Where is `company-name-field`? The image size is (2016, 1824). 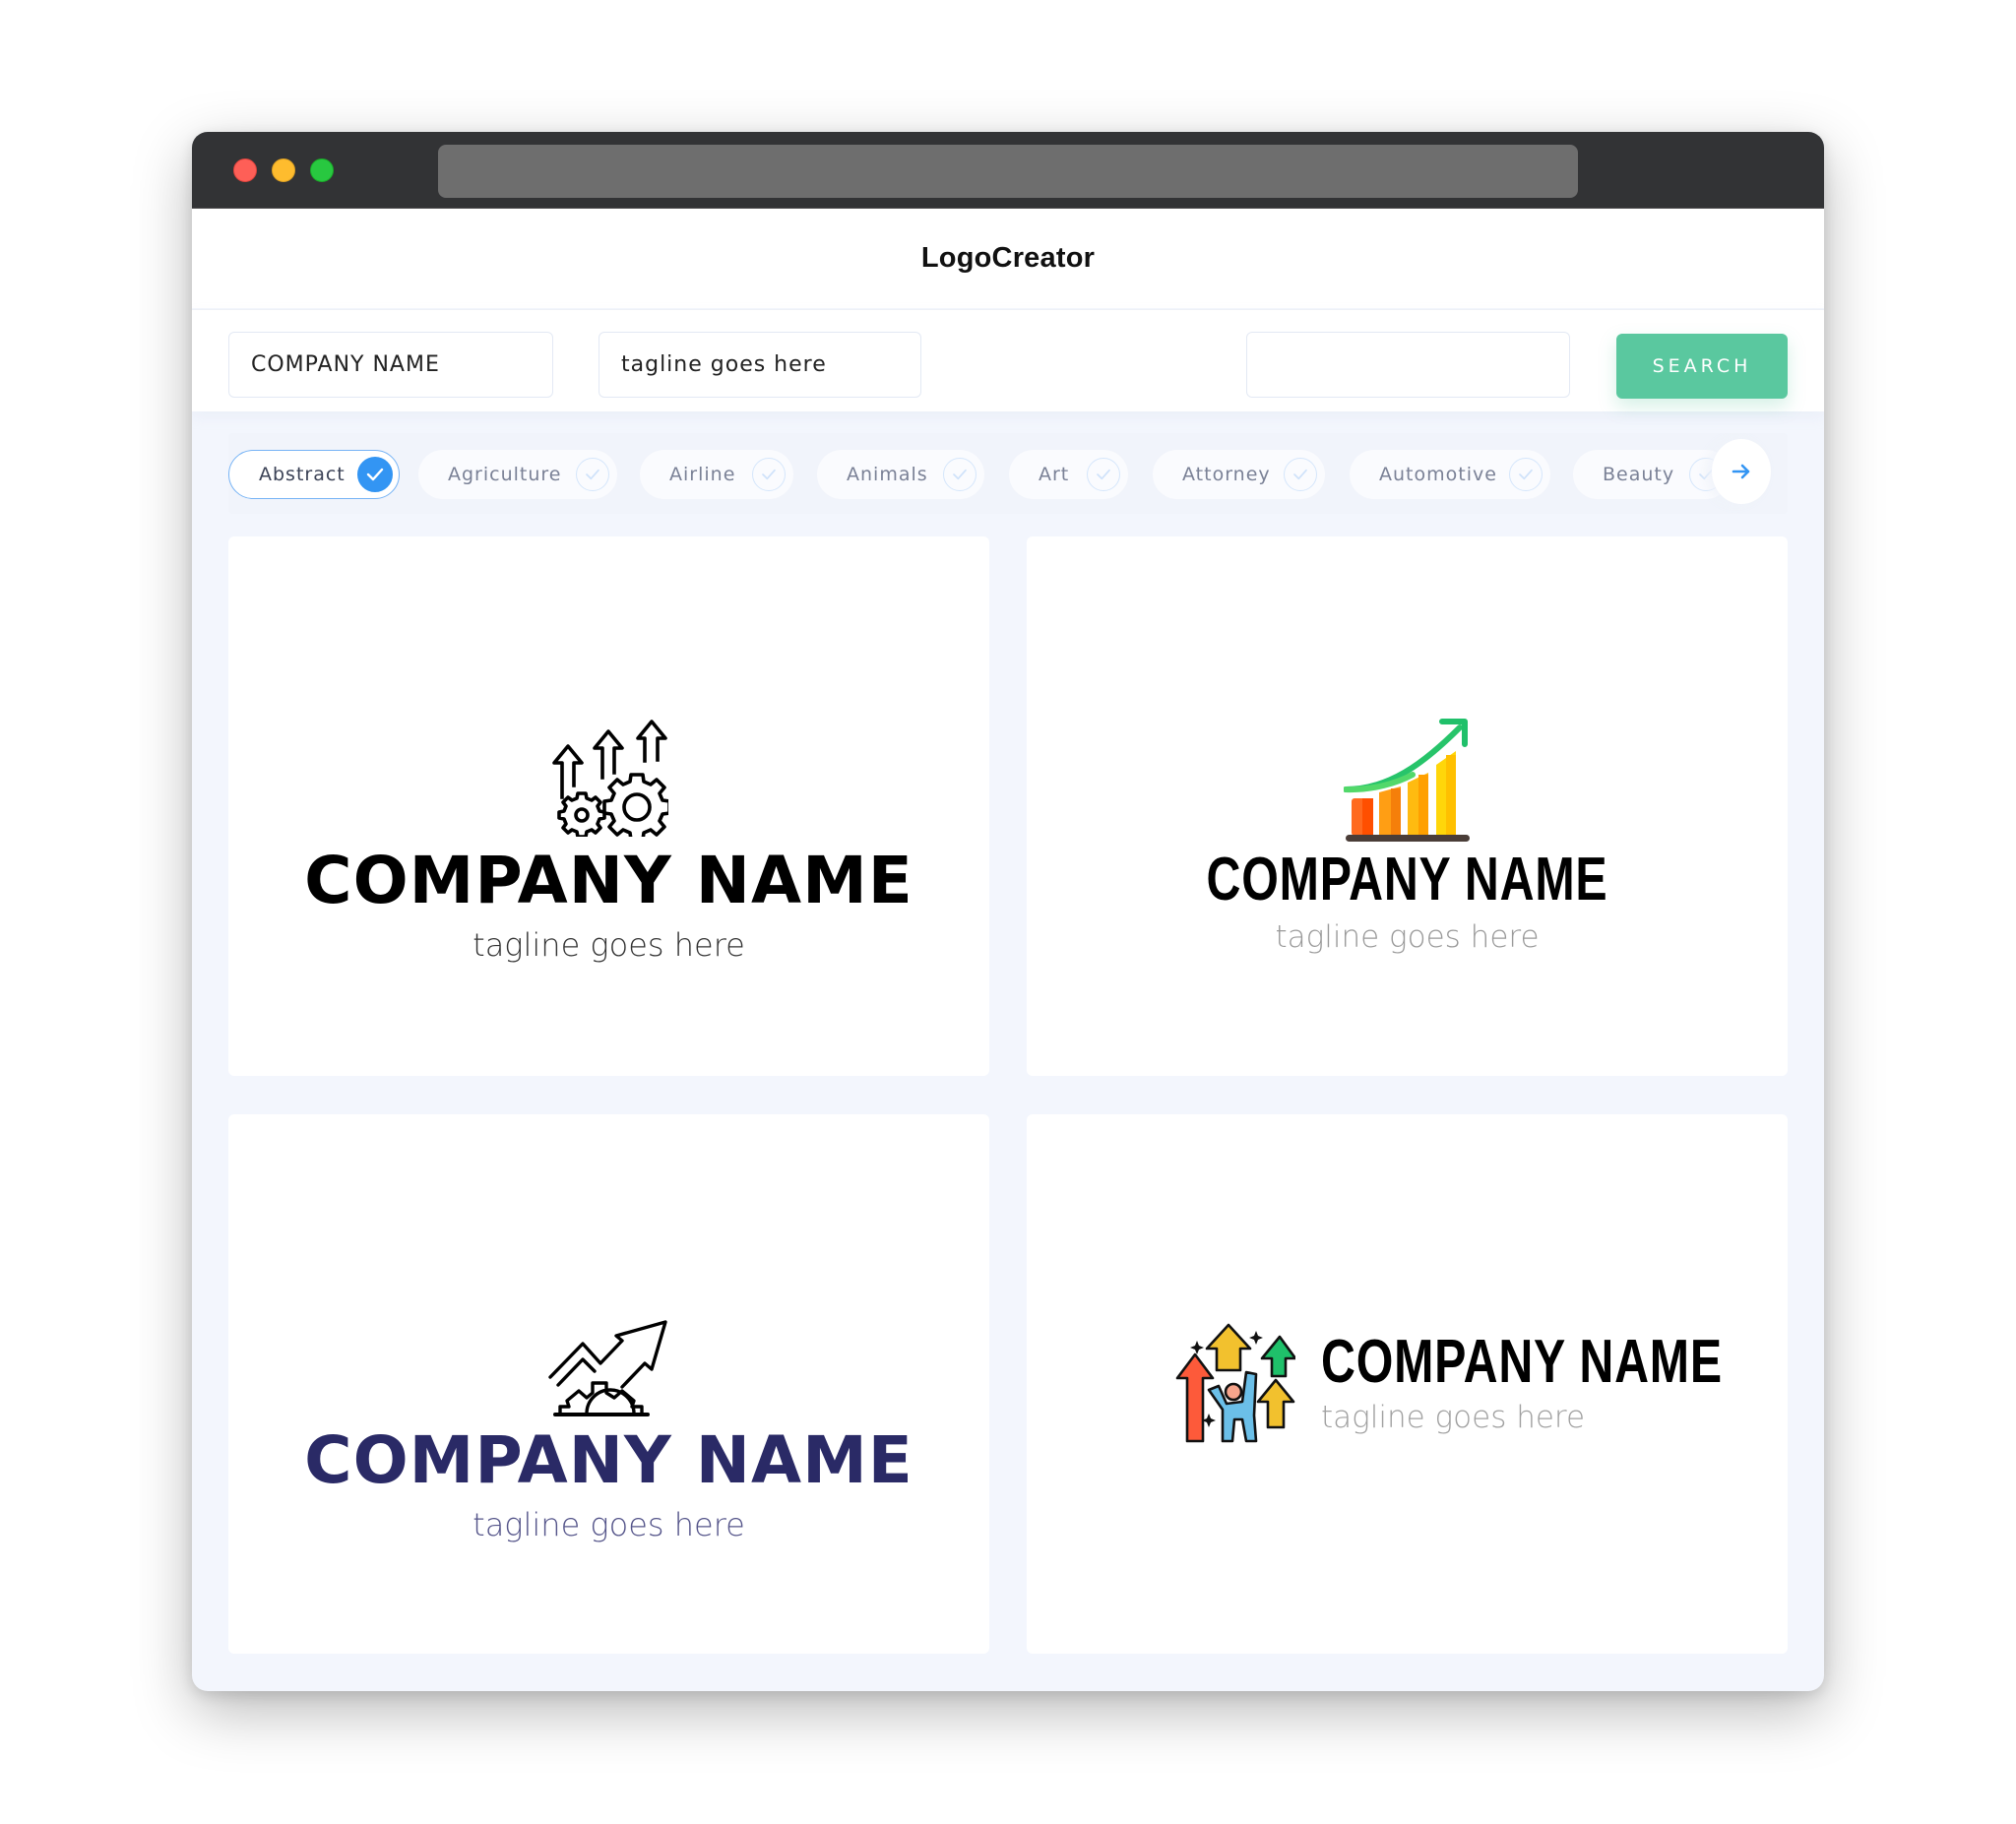
company-name-field is located at coordinates (390, 365).